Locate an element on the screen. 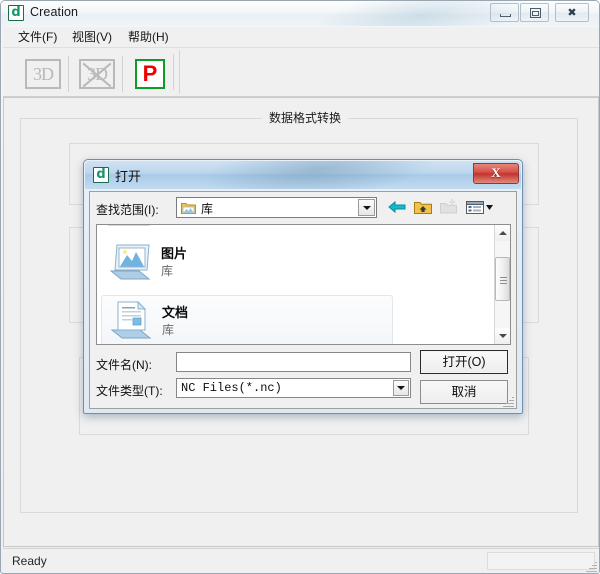 This screenshot has height=574, width=600. look-in-value: 库 is located at coordinates (207, 209).